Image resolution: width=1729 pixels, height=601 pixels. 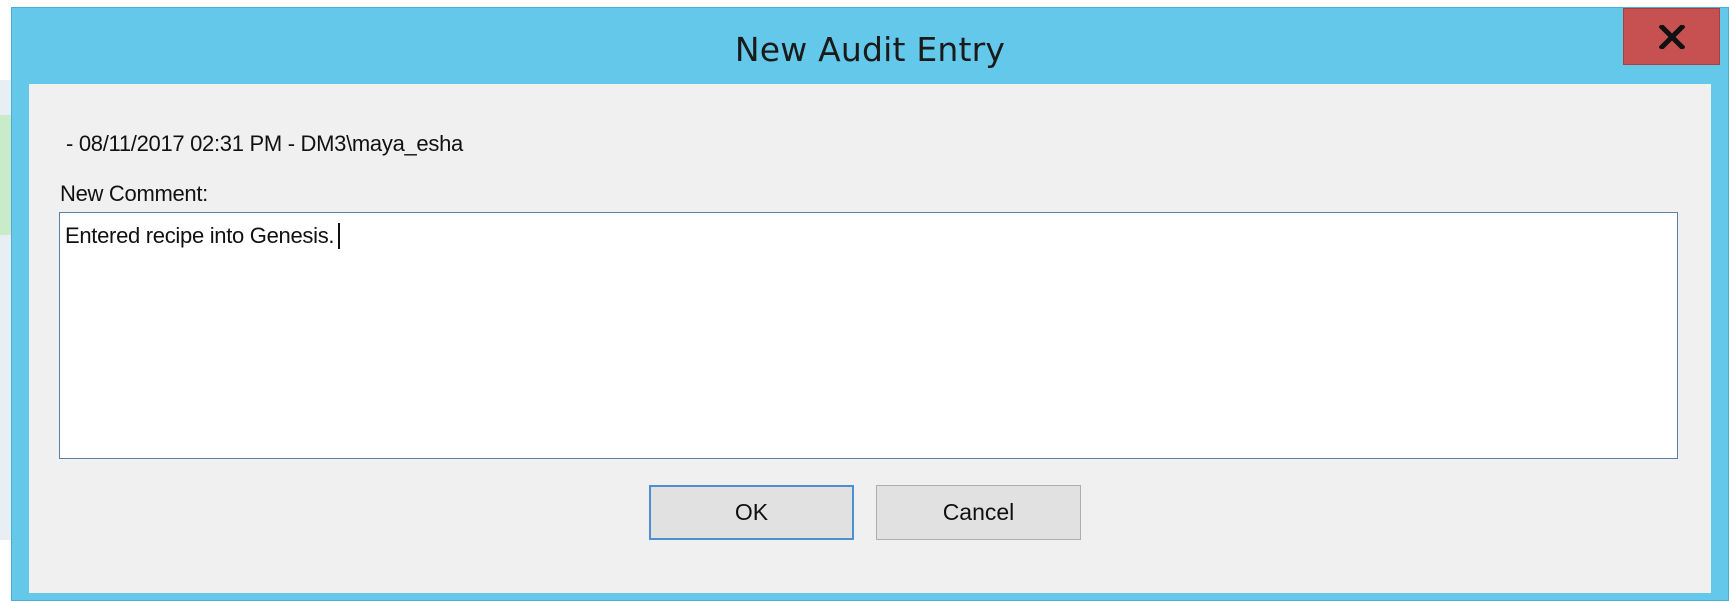 I want to click on text-caret, so click(x=339, y=236).